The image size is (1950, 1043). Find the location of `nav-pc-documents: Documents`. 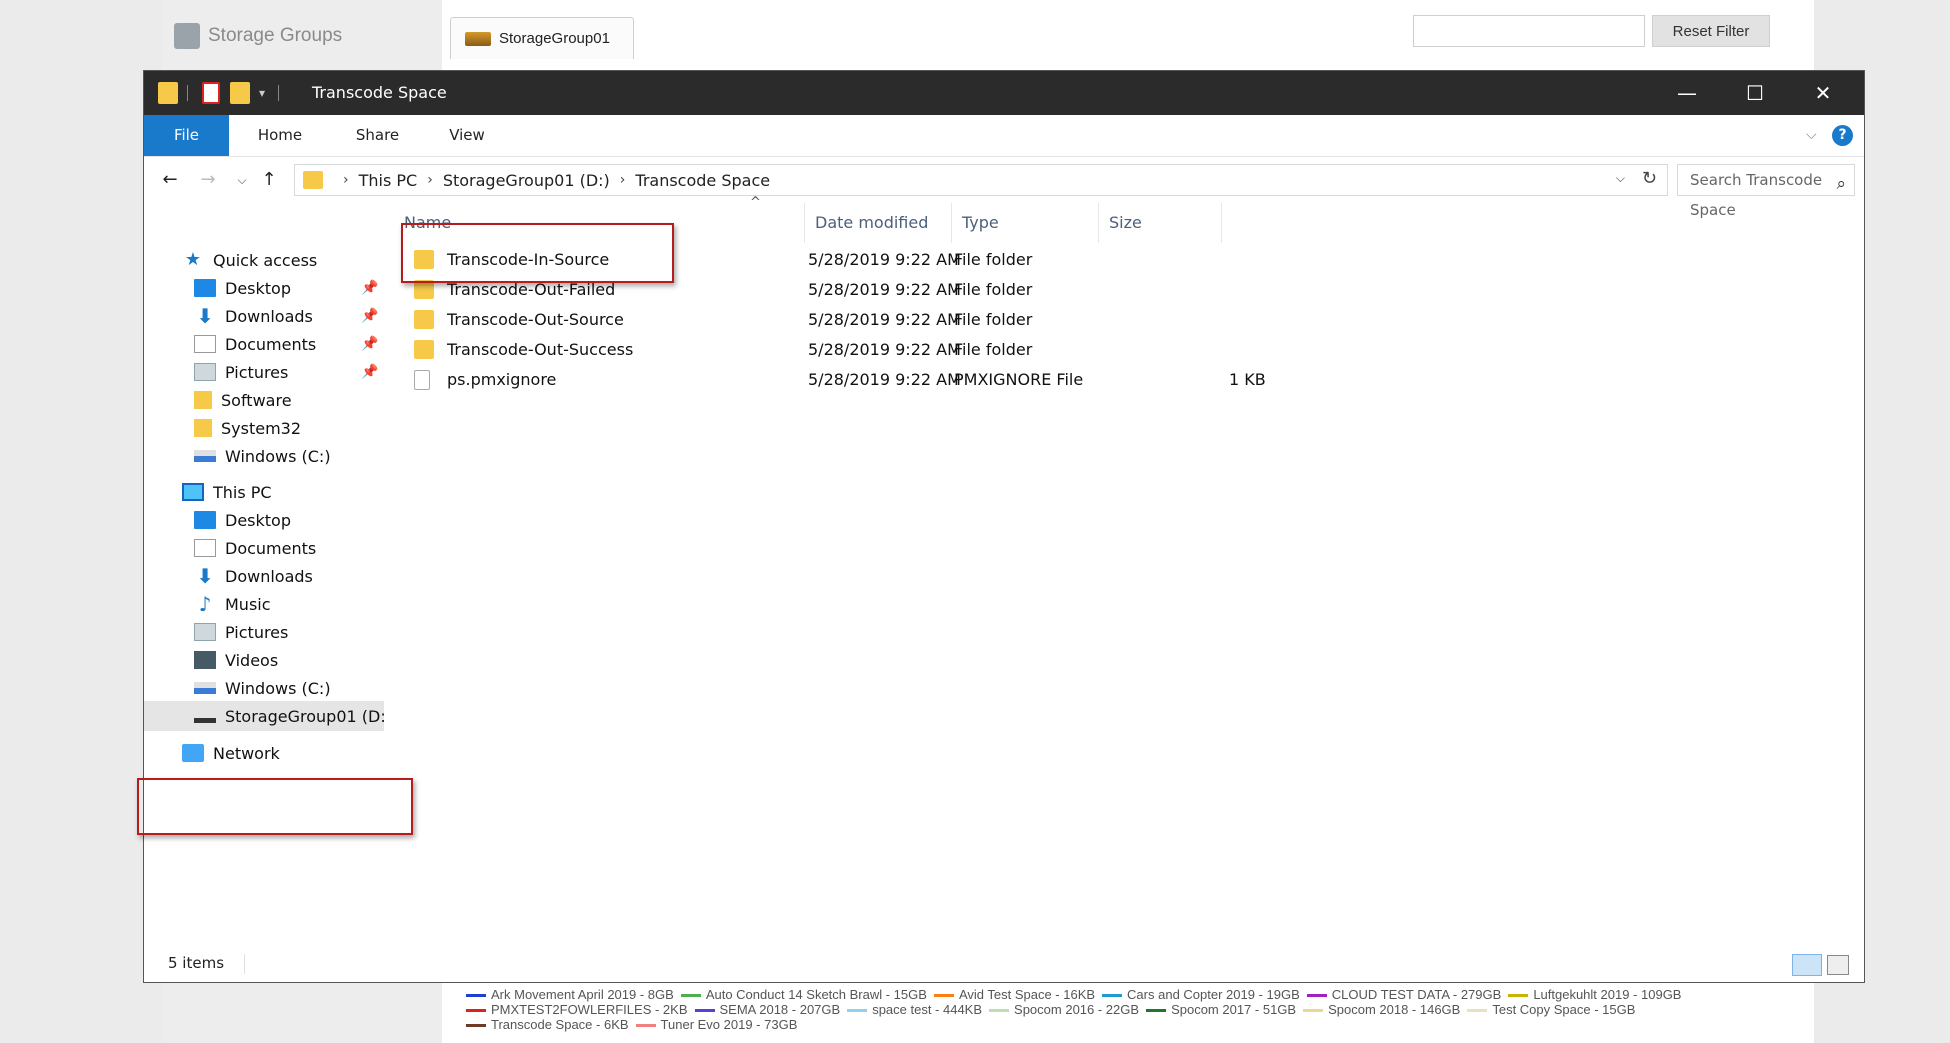

nav-pc-documents: Documents is located at coordinates (255, 548).